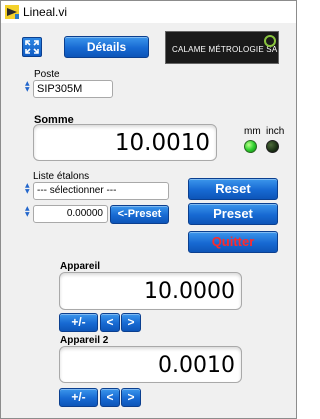  What do you see at coordinates (233, 242) in the screenshot?
I see `quit-button: Quitter` at bounding box center [233, 242].